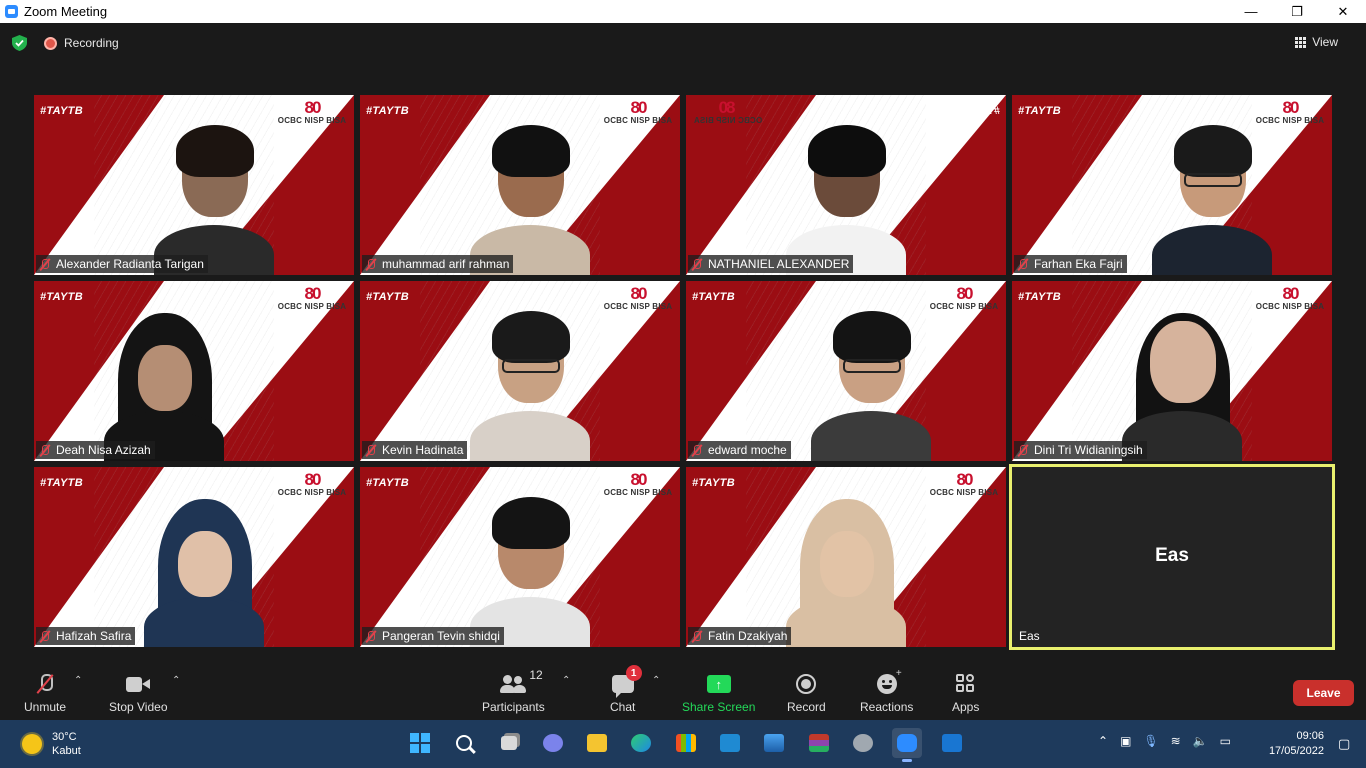 The image size is (1366, 768). What do you see at coordinates (1316, 42) in the screenshot?
I see `view-button: View` at bounding box center [1316, 42].